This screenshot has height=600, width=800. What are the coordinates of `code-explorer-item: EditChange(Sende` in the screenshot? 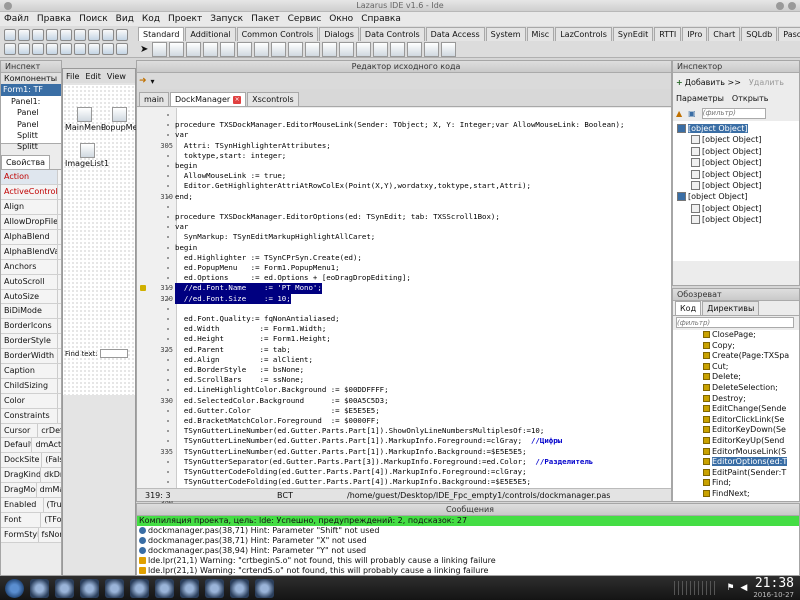 It's located at (751, 409).